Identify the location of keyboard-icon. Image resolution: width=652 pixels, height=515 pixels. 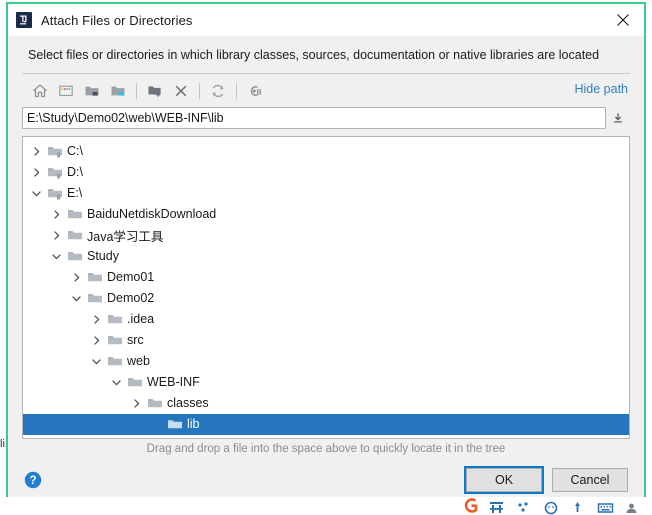
(605, 506).